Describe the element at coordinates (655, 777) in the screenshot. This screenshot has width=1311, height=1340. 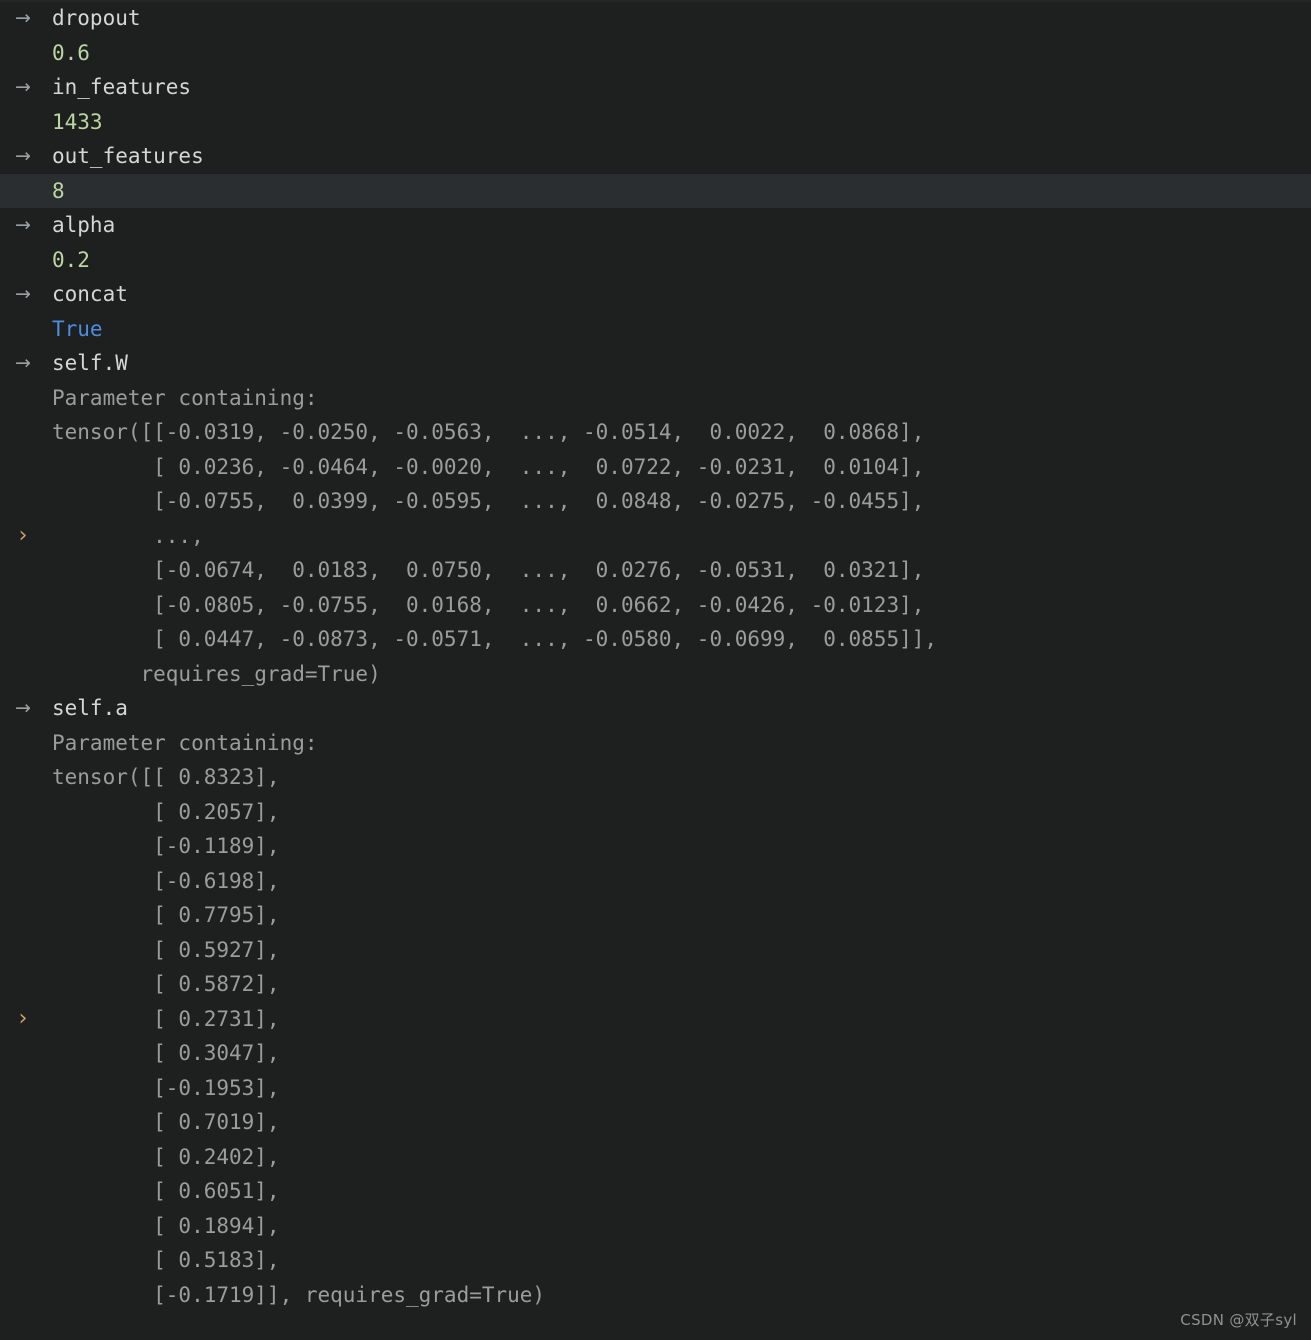
I see `value-row: tensor([[ 0.8323],` at that location.